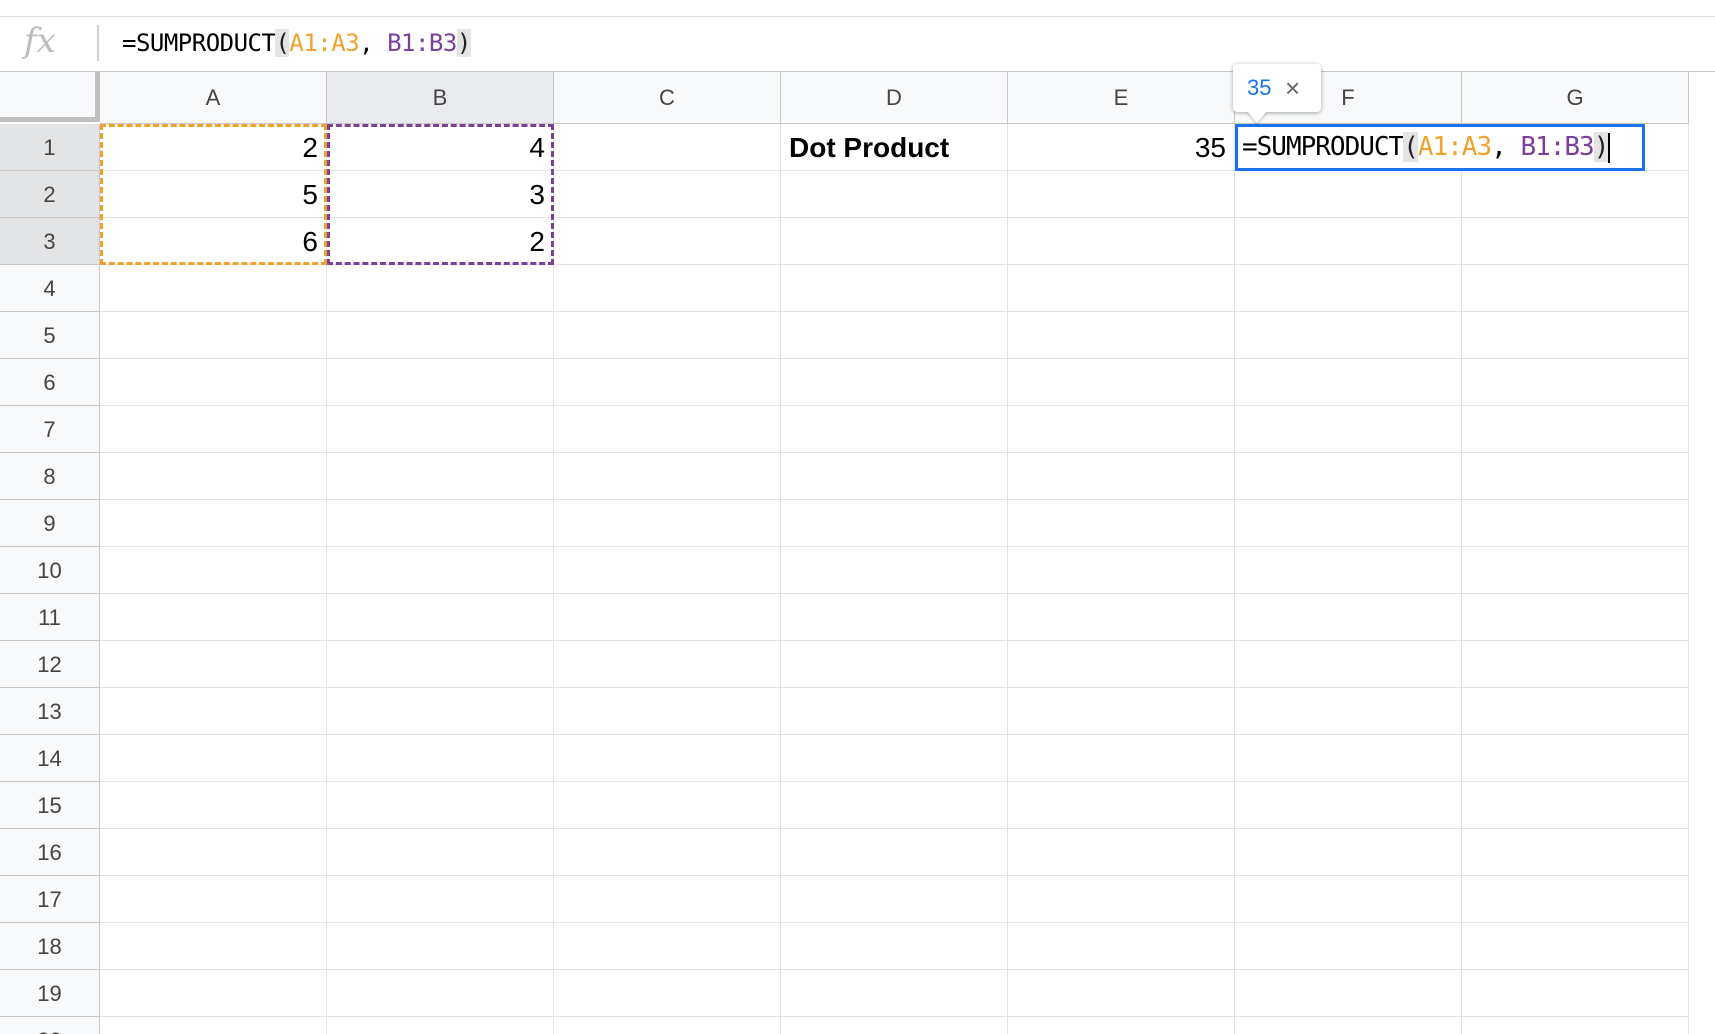 The height and width of the screenshot is (1034, 1715). I want to click on cell-editor-f1: =SUMPRODUCT(A1:A3, B1:B3), so click(1440, 147).